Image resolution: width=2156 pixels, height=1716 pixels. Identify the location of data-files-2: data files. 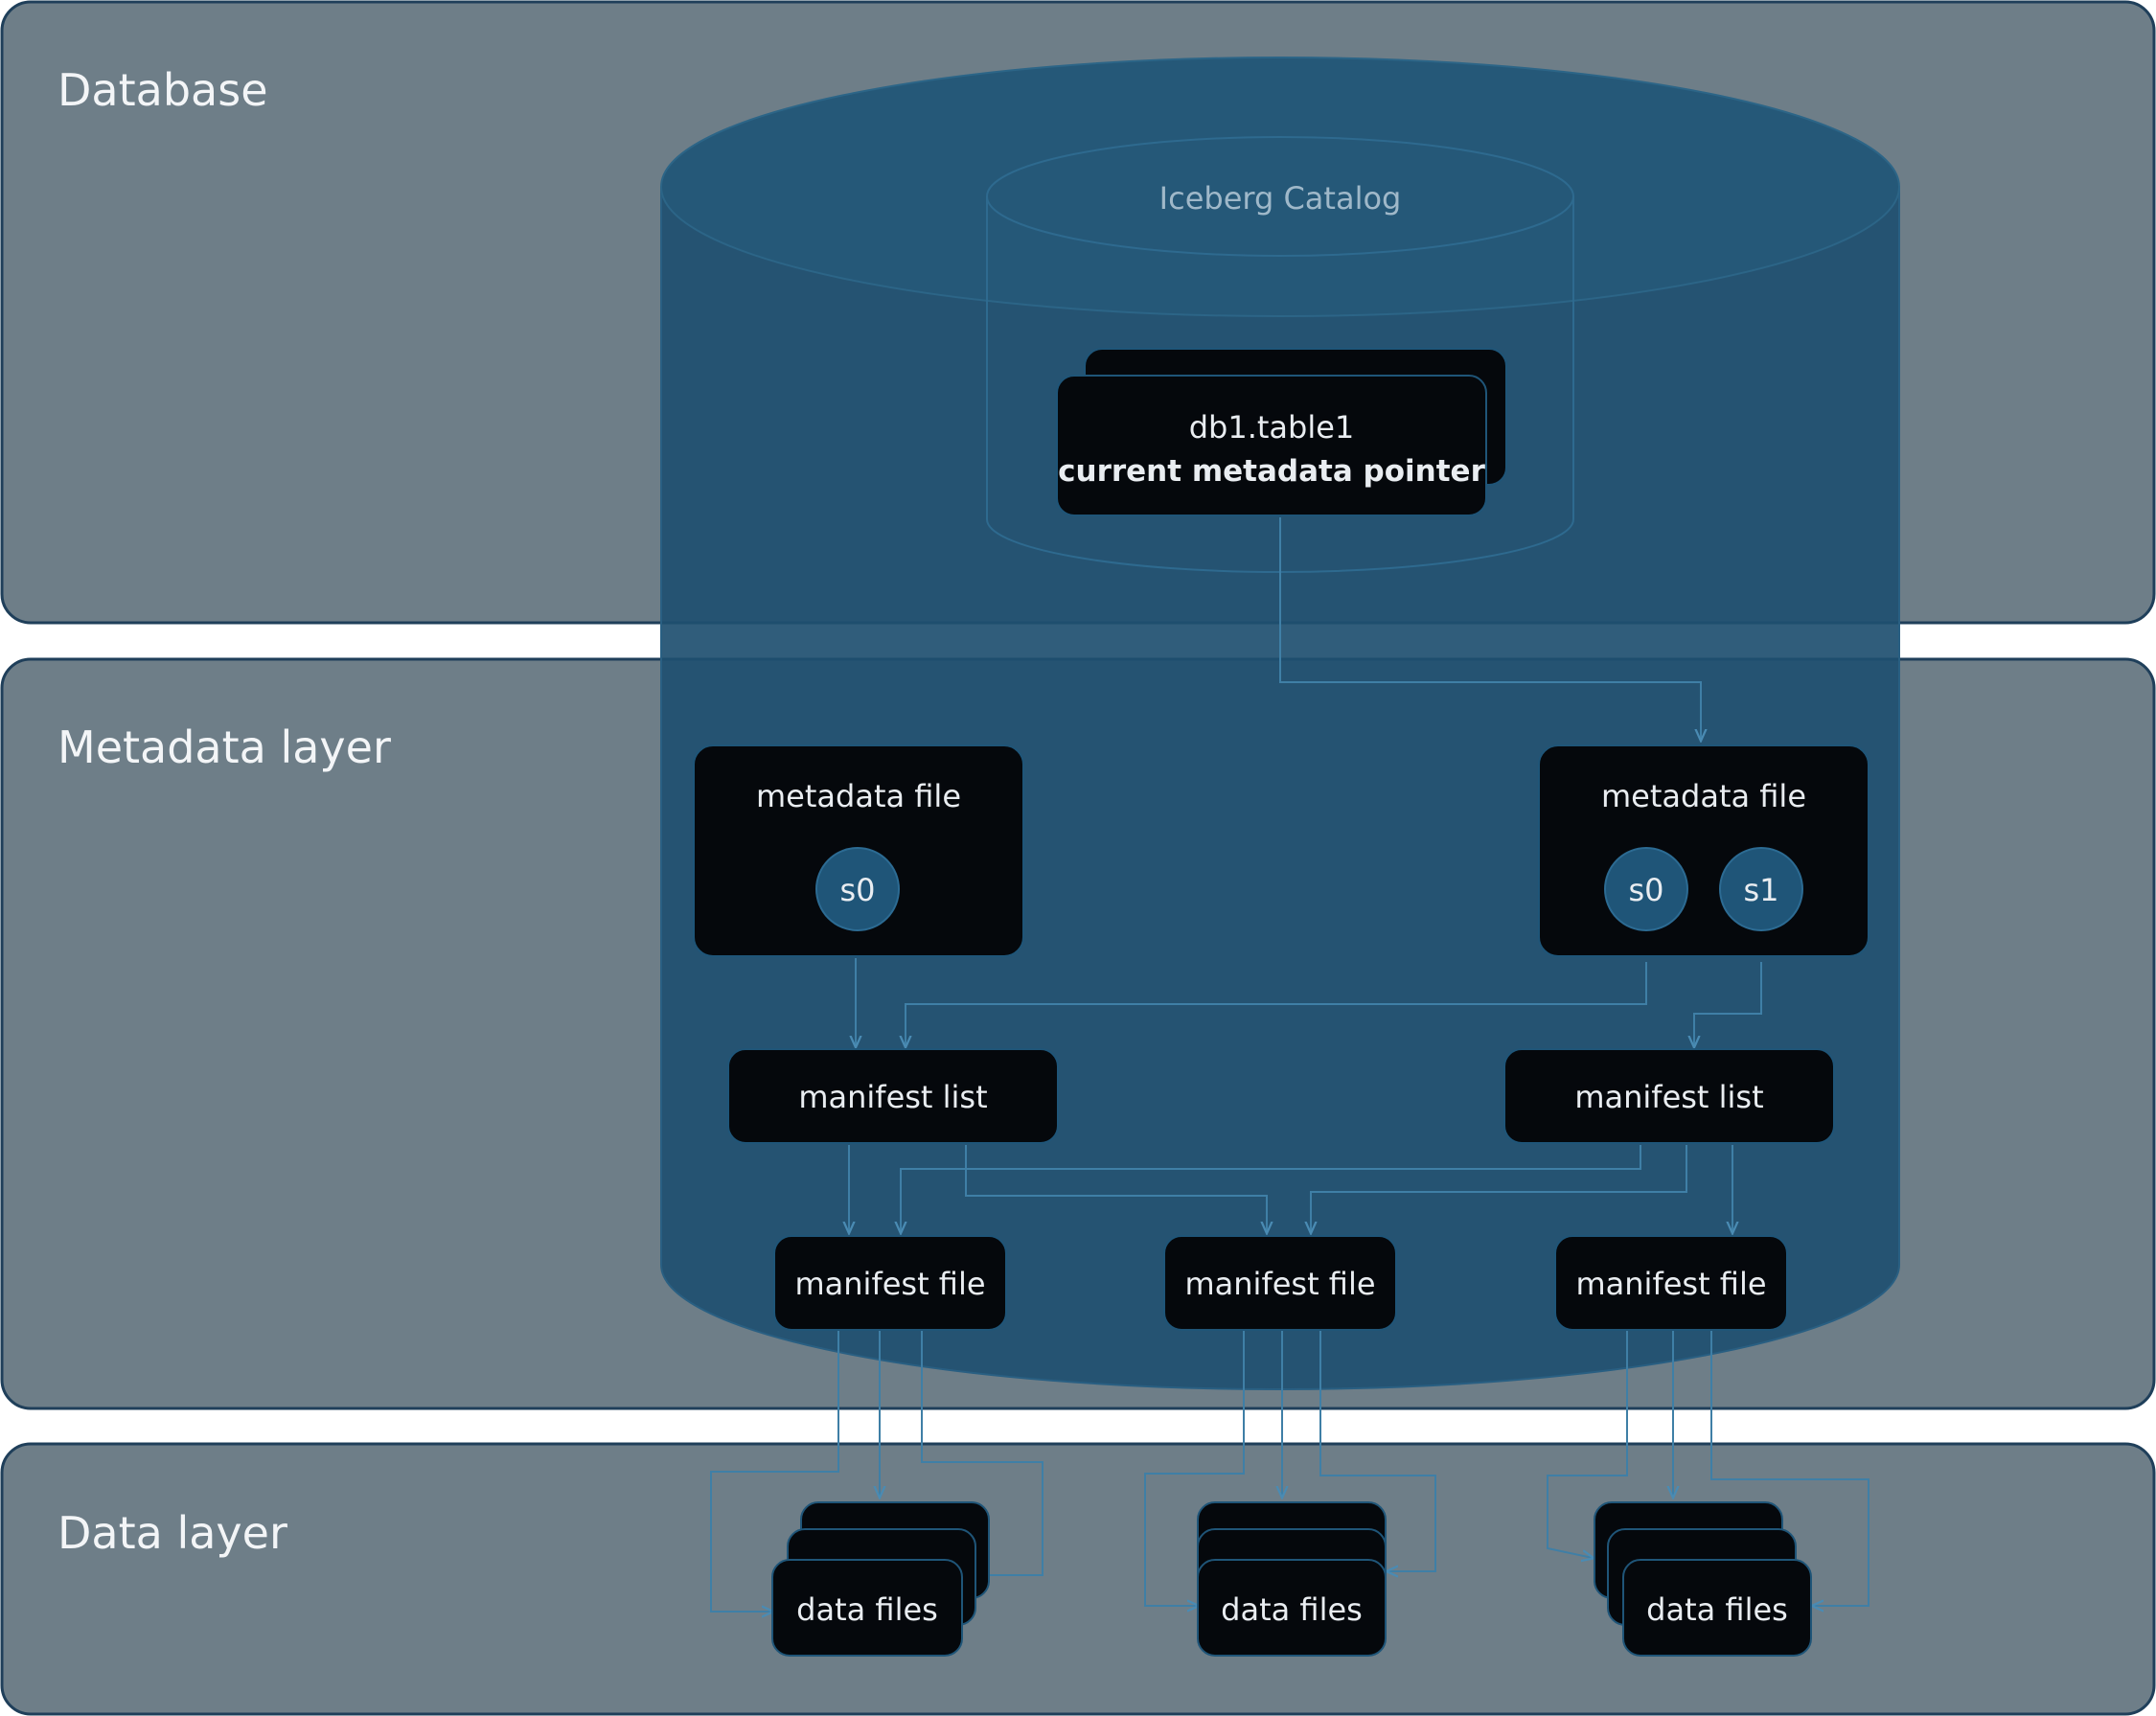
(1292, 1579).